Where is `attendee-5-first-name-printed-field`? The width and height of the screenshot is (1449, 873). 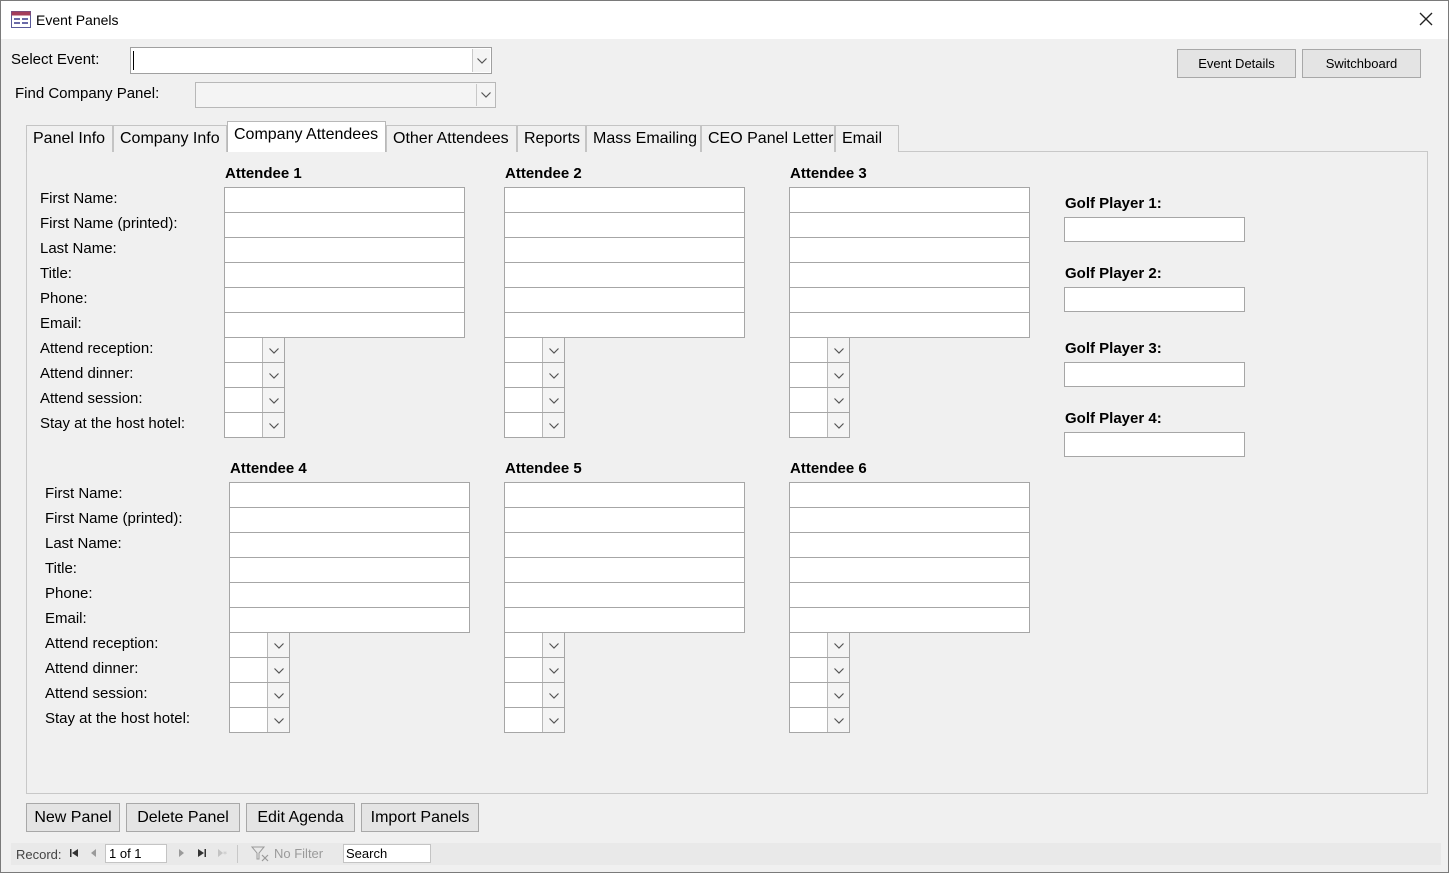 attendee-5-first-name-printed-field is located at coordinates (624, 520).